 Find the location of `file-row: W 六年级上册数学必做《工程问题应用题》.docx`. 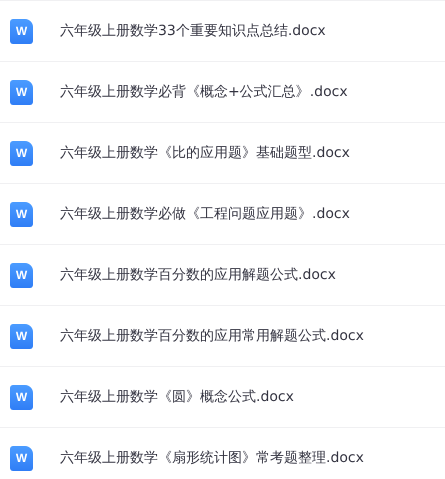

file-row: W 六年级上册数学必做《工程问题应用题》.docx is located at coordinates (222, 214).